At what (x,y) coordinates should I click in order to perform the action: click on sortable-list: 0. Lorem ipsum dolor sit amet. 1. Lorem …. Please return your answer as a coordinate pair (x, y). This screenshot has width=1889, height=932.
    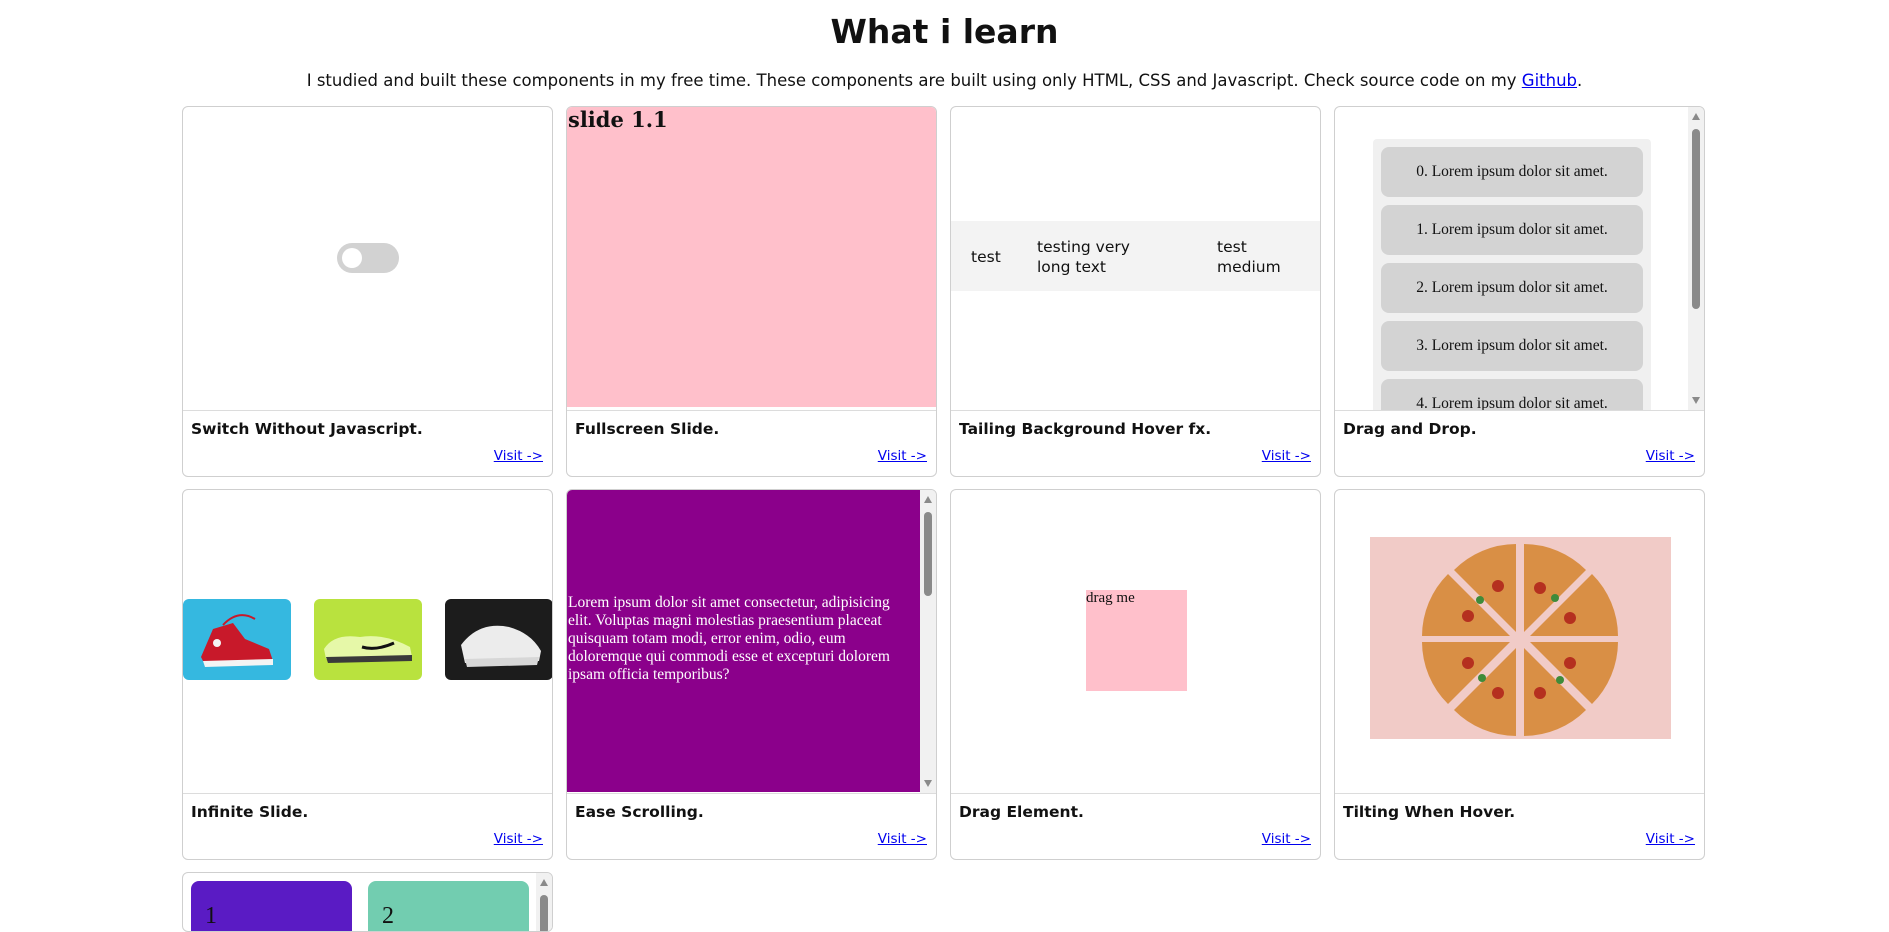
    Looking at the image, I should click on (1512, 274).